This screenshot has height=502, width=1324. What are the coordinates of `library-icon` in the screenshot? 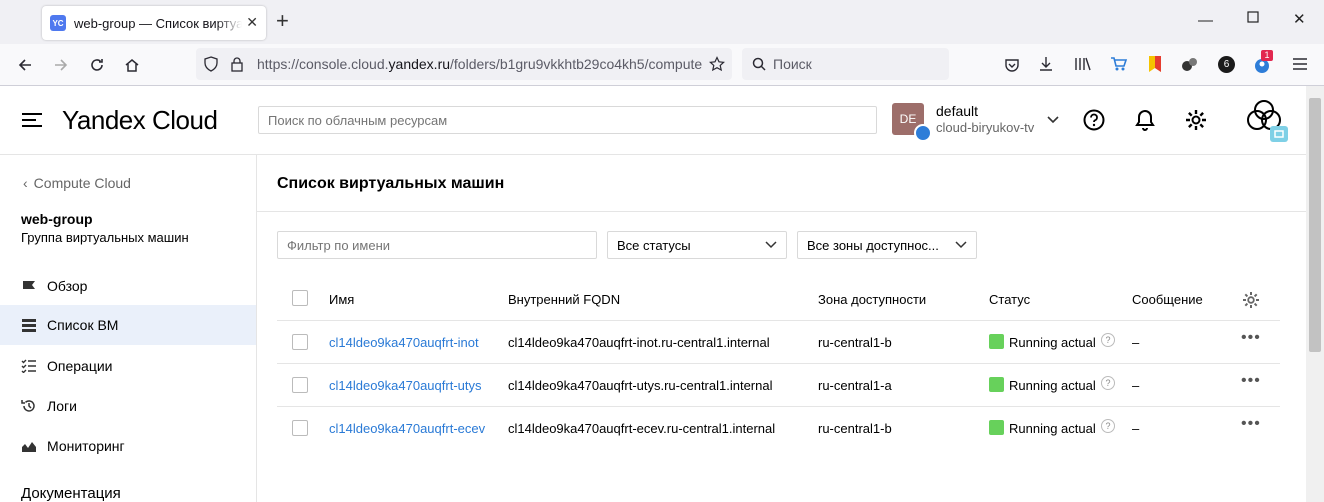 It's located at (1083, 64).